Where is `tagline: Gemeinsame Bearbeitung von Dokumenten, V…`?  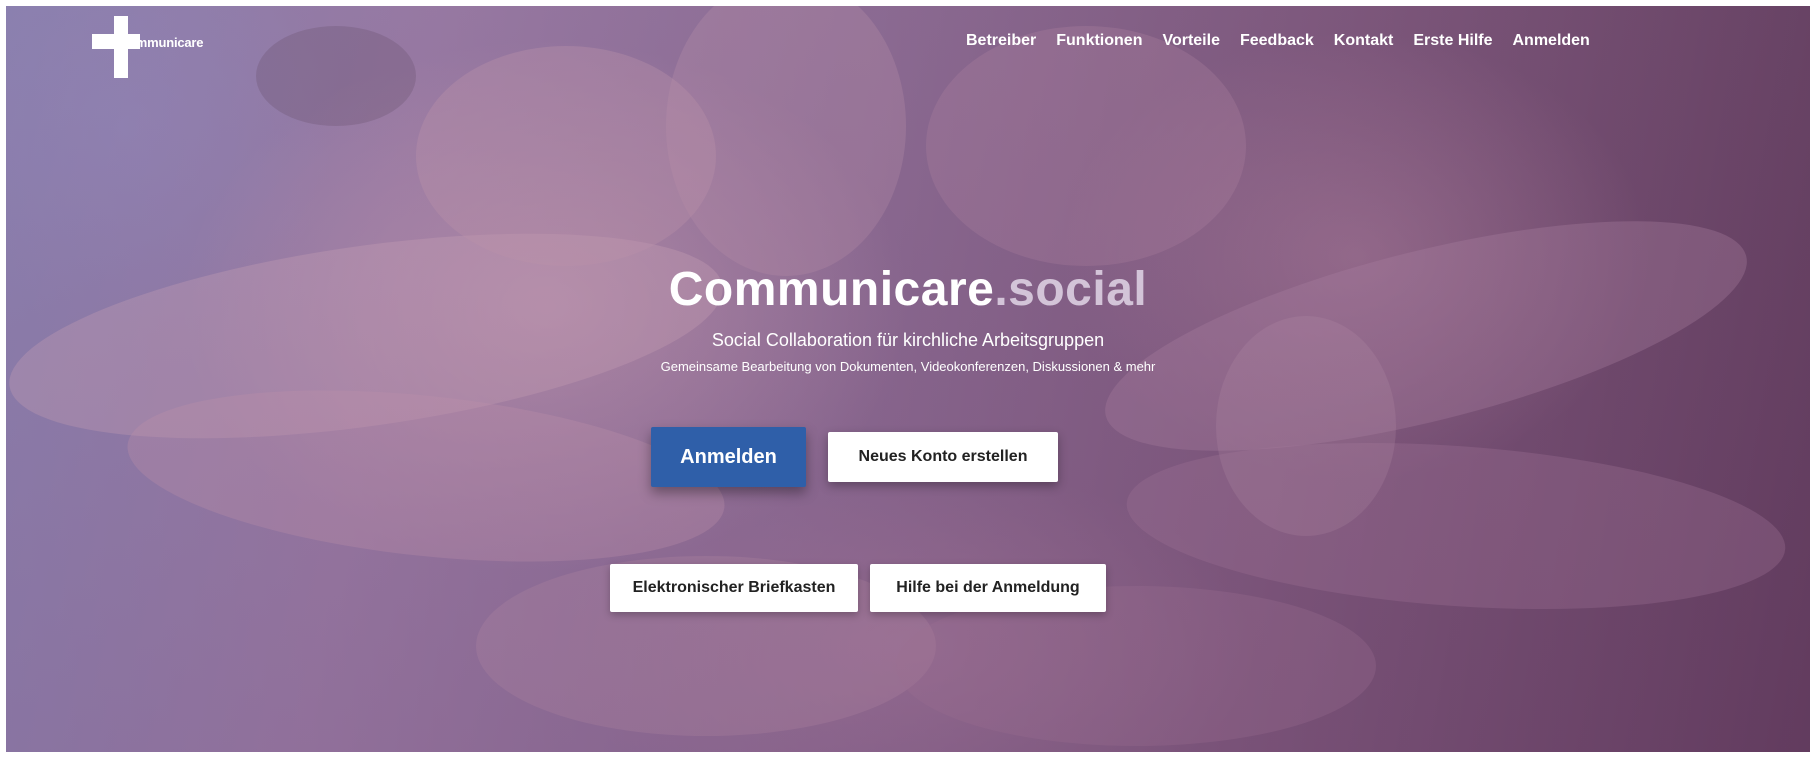
tagline: Gemeinsame Bearbeitung von Dokumenten, V… is located at coordinates (908, 366).